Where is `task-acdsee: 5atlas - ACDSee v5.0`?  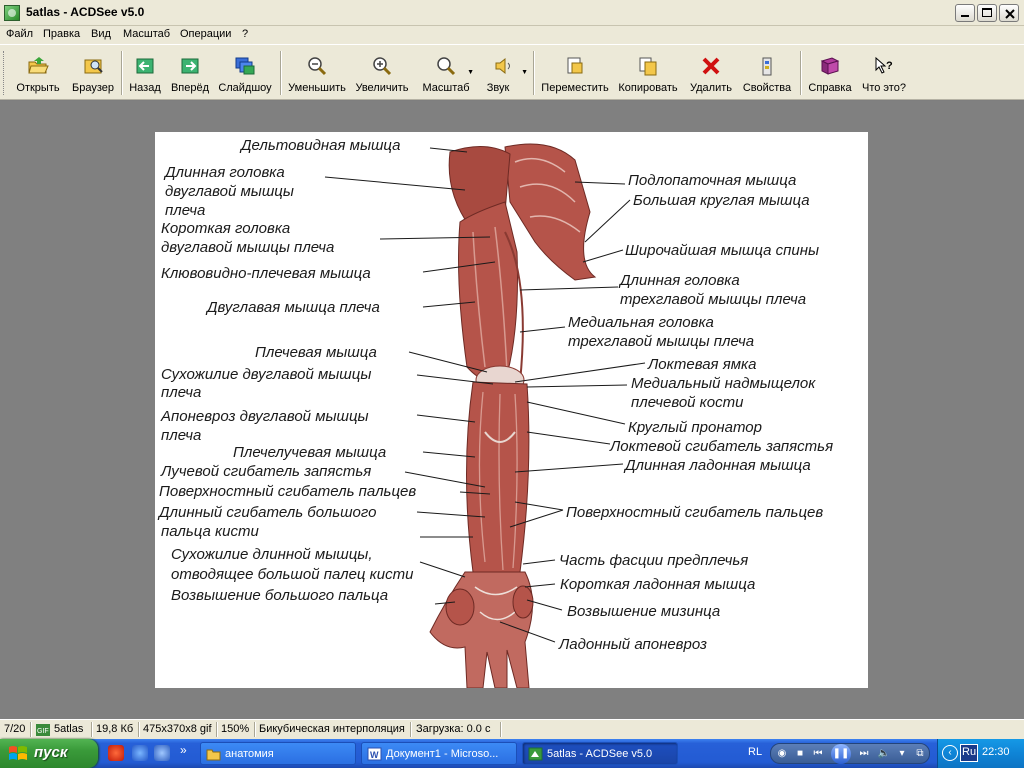
task-acdsee: 5atlas - ACDSee v5.0 is located at coordinates (600, 753).